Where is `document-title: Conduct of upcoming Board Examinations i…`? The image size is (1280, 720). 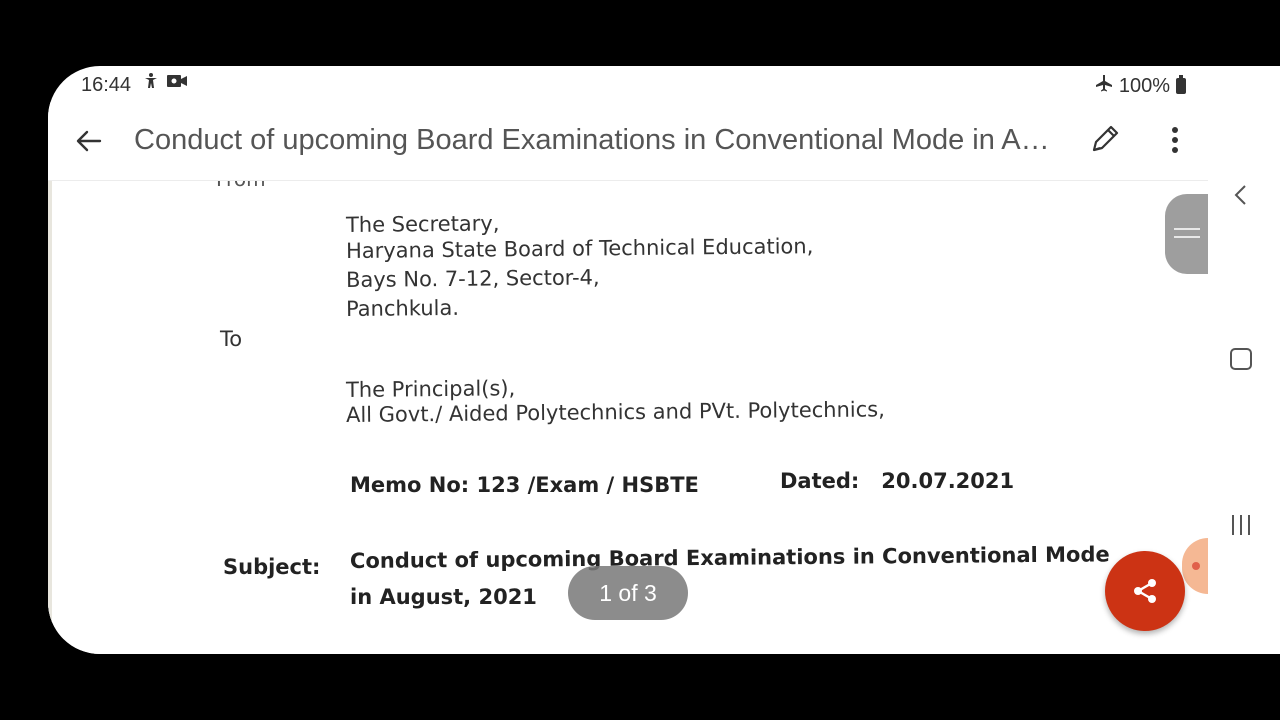
document-title: Conduct of upcoming Board Examinations i… is located at coordinates (599, 140).